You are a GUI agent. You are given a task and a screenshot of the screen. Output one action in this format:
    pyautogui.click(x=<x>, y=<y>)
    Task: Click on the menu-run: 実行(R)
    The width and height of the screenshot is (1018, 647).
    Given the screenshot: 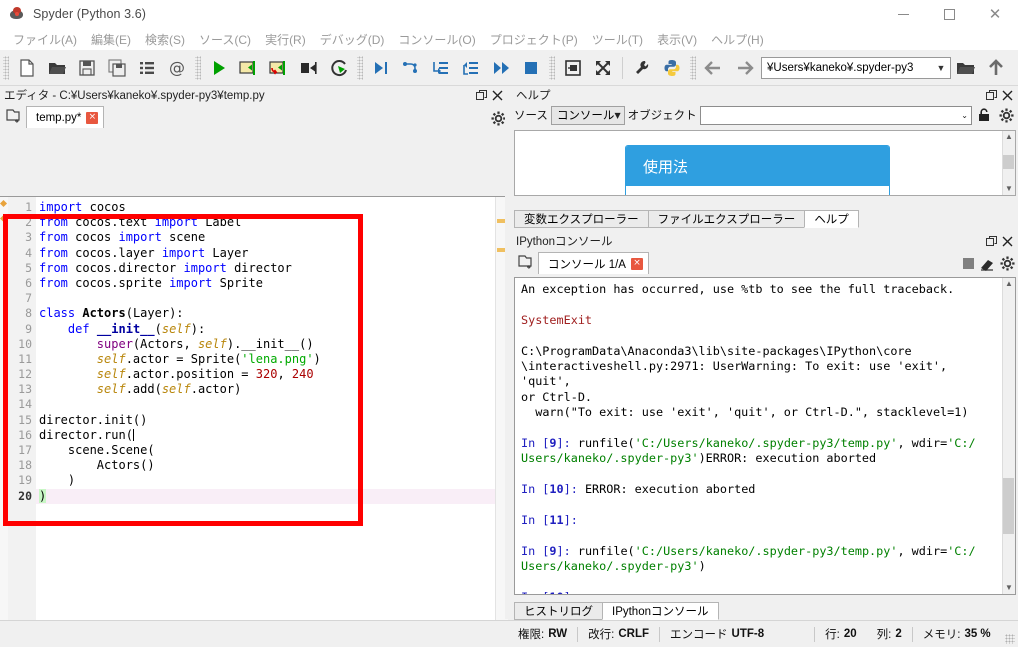 What is the action you would take?
    pyautogui.click(x=285, y=39)
    